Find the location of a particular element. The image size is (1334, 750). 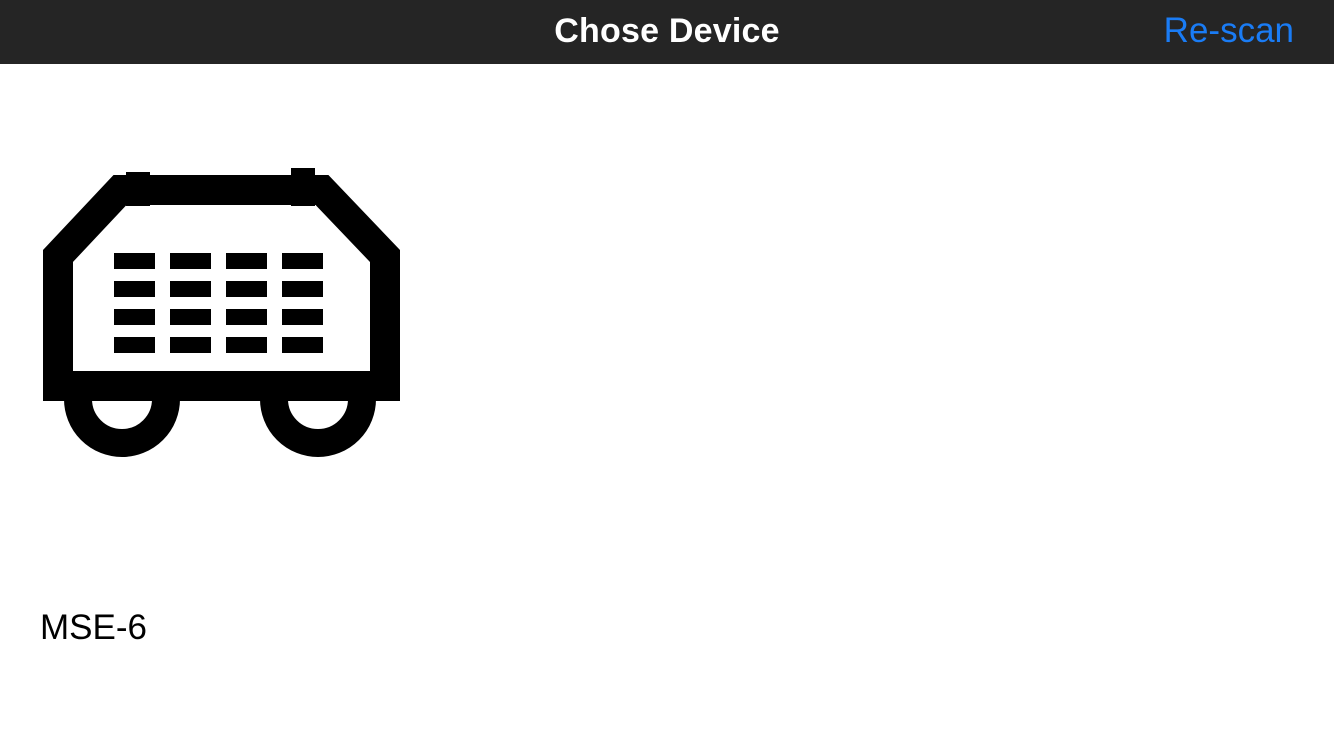

navigation-bar: Chose Device Re-scan is located at coordinates (667, 32).